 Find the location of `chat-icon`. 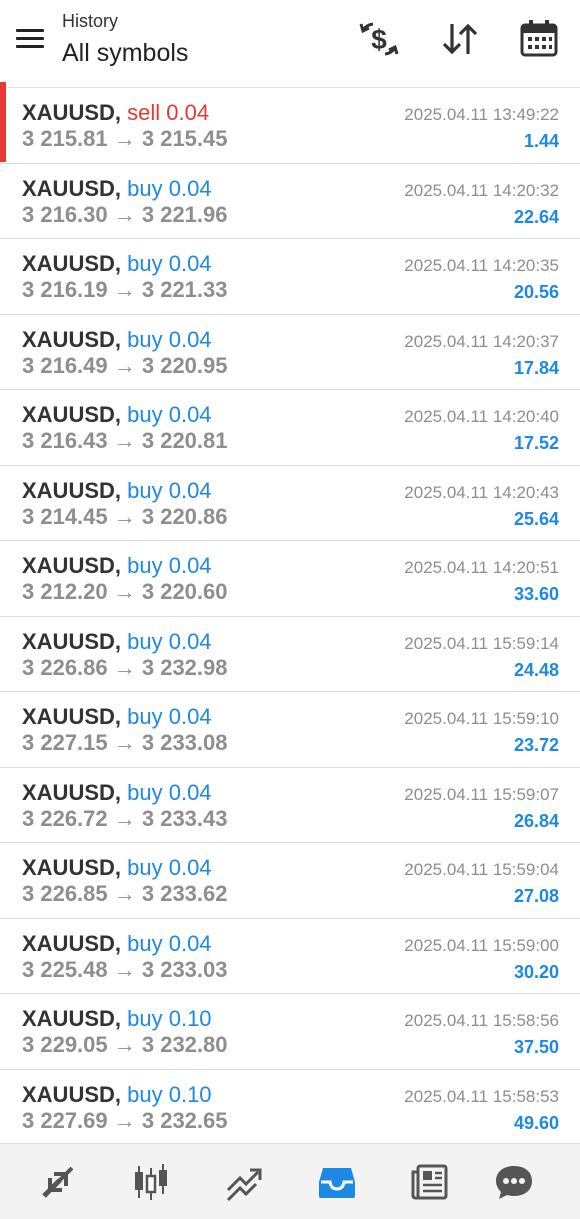

chat-icon is located at coordinates (514, 1182).